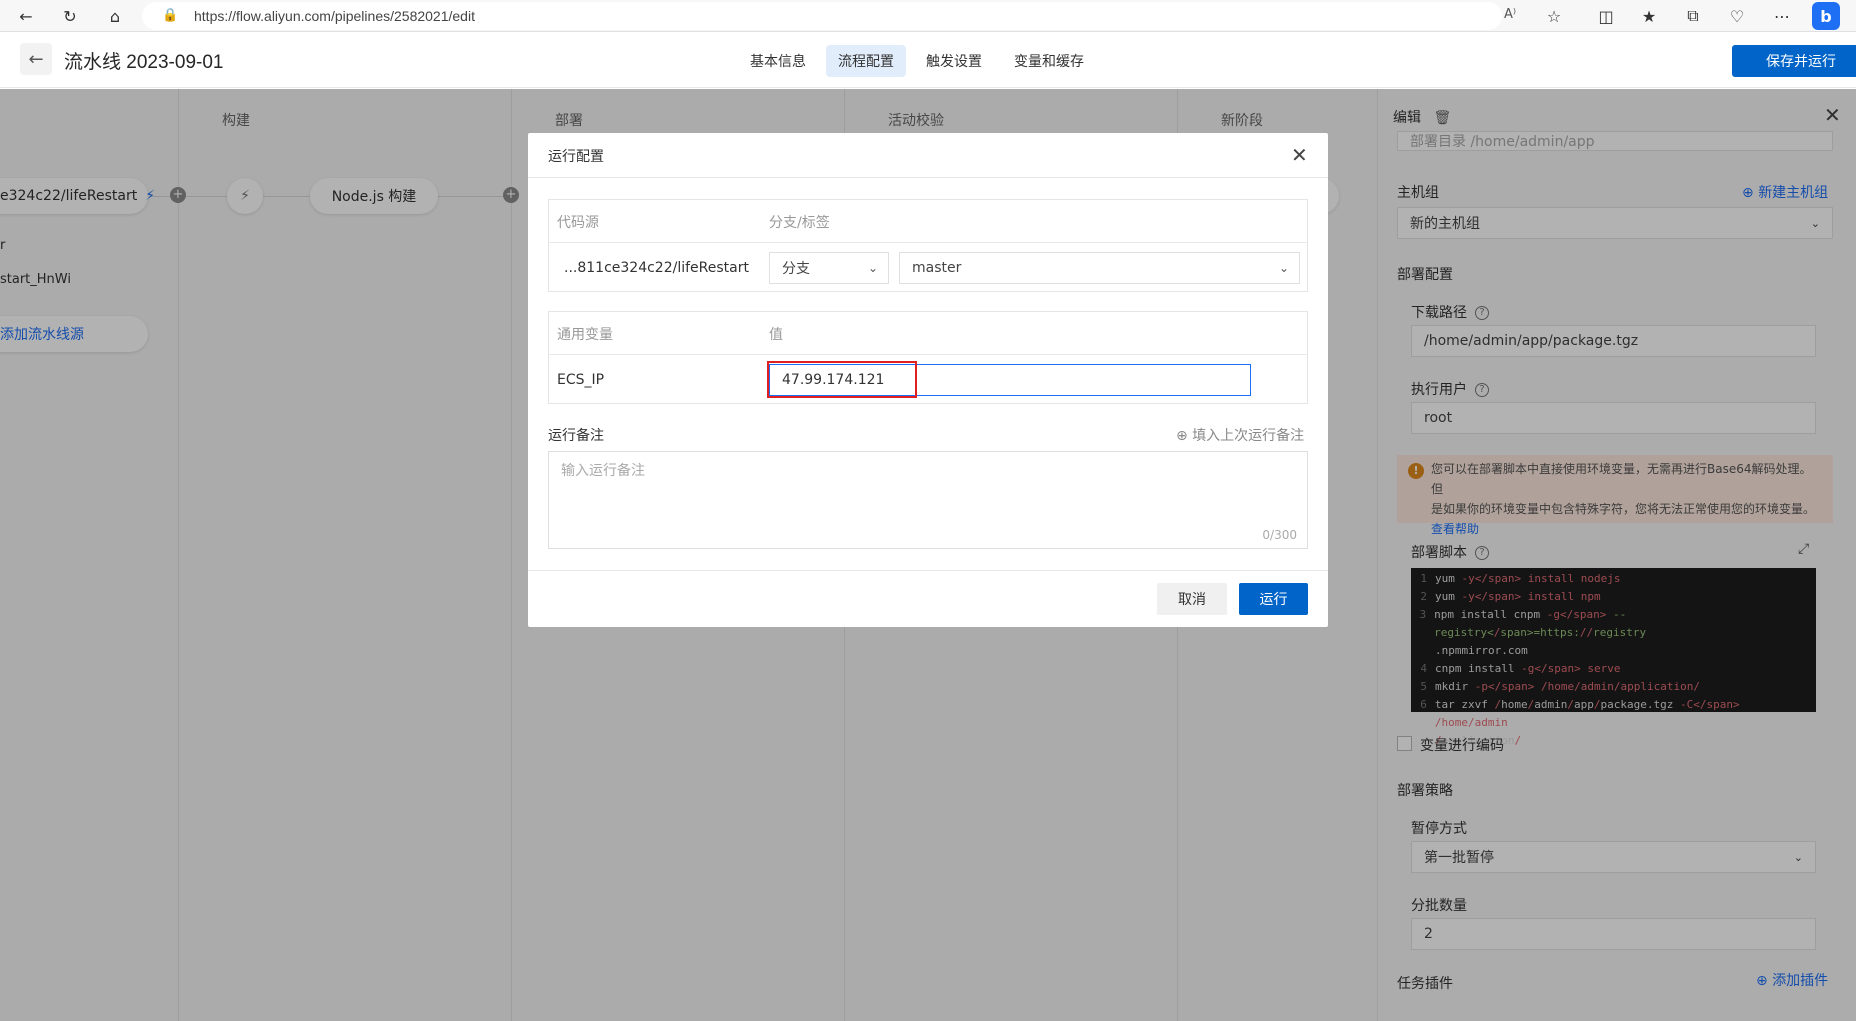 The image size is (1856, 1021). Describe the element at coordinates (1649, 16) in the screenshot. I see `favorites-icon: ★` at that location.